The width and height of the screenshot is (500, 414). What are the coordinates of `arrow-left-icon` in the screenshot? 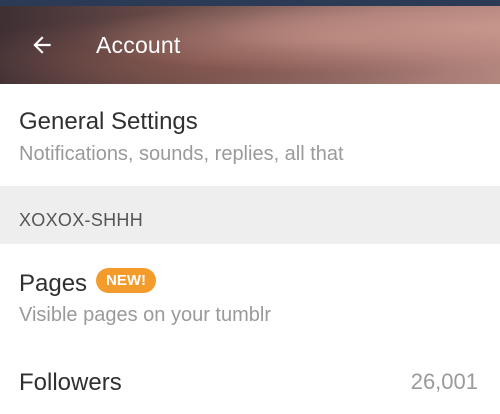 It's located at (42, 45).